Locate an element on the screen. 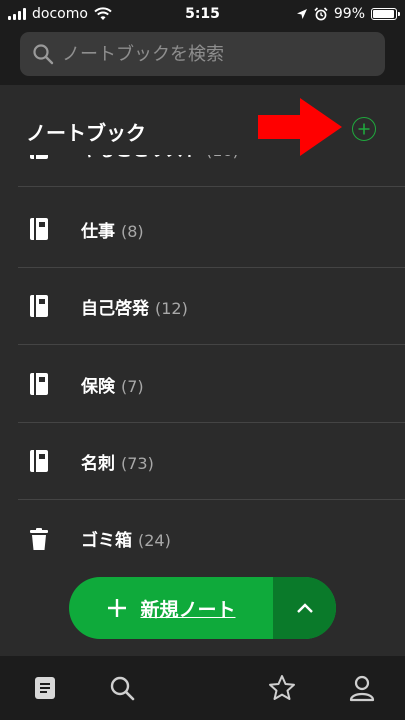 Image resolution: width=405 pixels, height=720 pixels. tab-bar is located at coordinates (202, 688).